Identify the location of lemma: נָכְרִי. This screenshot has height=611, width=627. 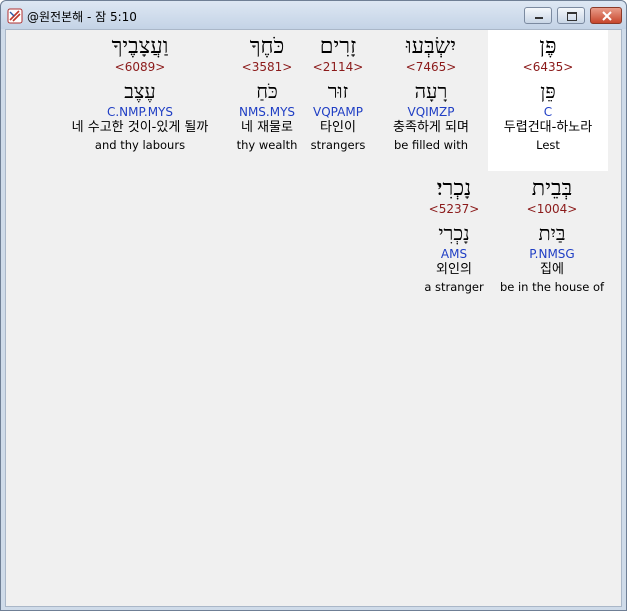
(454, 233).